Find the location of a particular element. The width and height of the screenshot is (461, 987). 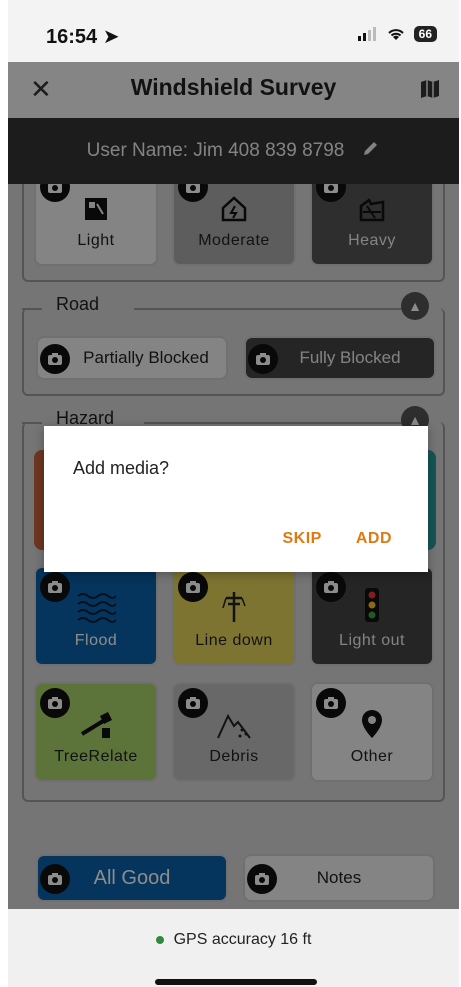

wifi-icon is located at coordinates (395, 34).